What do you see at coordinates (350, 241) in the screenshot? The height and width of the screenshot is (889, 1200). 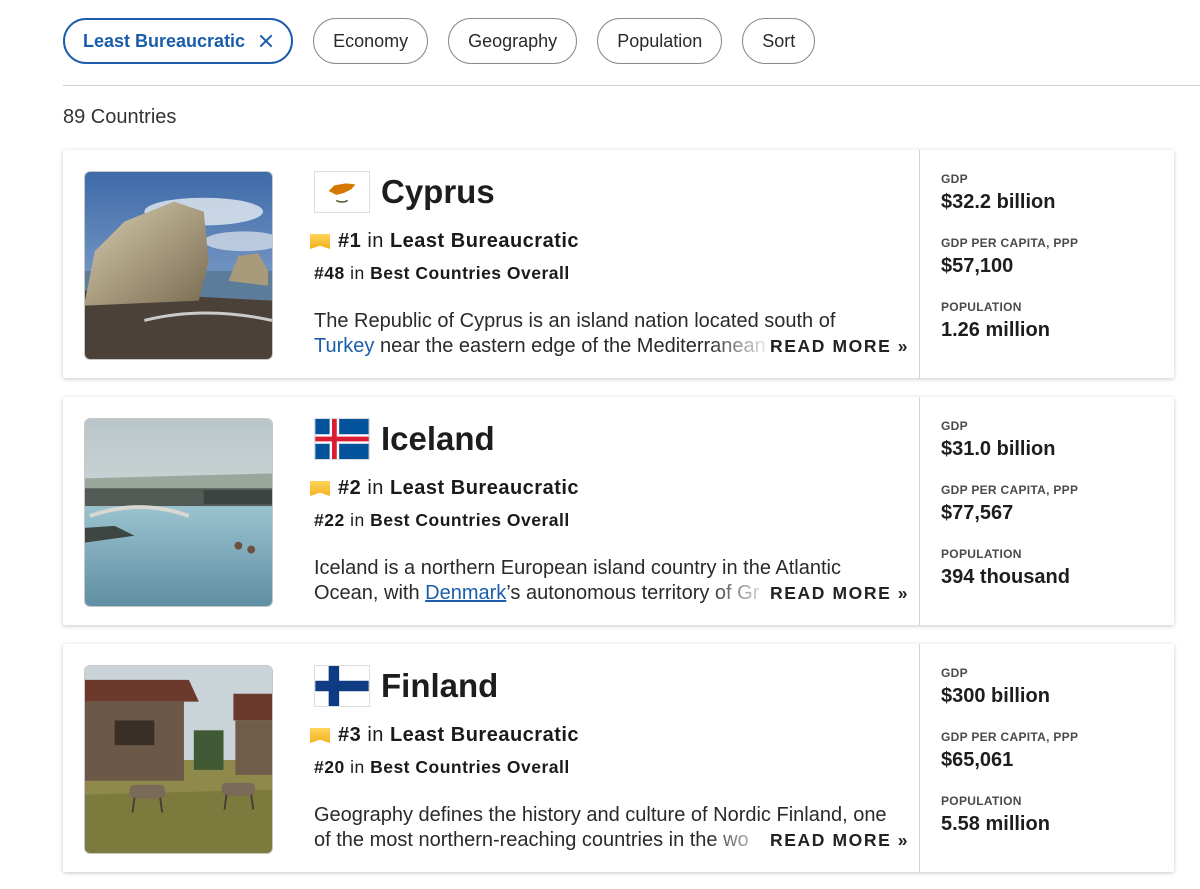 I see `rank-number: #1` at bounding box center [350, 241].